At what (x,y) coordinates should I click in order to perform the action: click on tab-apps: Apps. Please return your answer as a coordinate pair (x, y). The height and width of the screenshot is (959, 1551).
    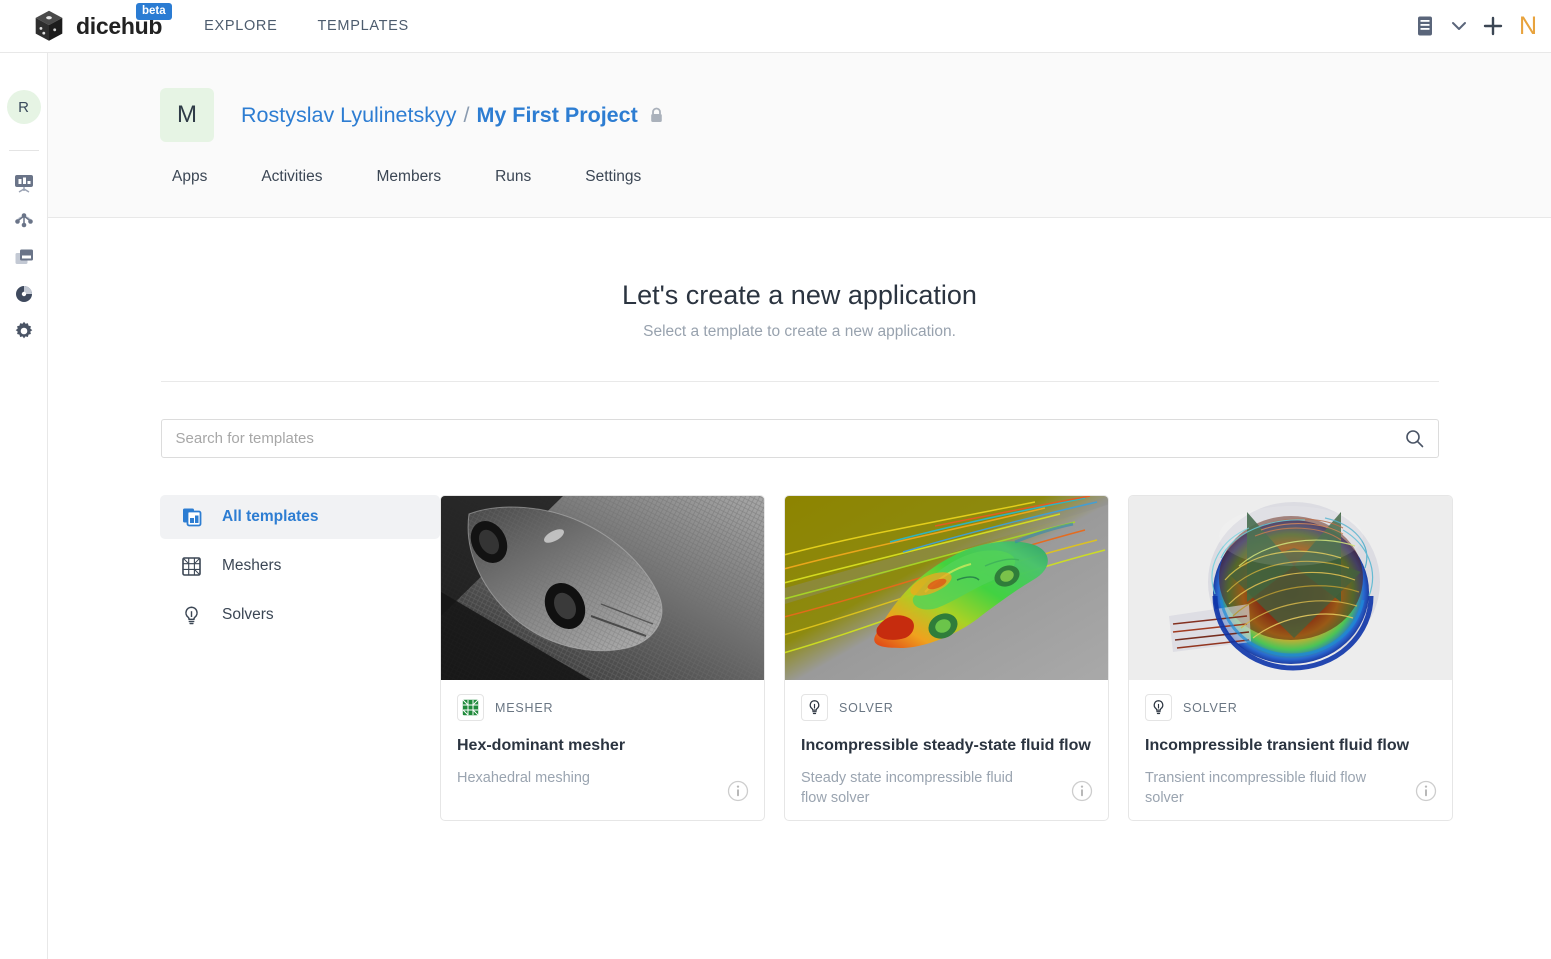
    Looking at the image, I should click on (189, 177).